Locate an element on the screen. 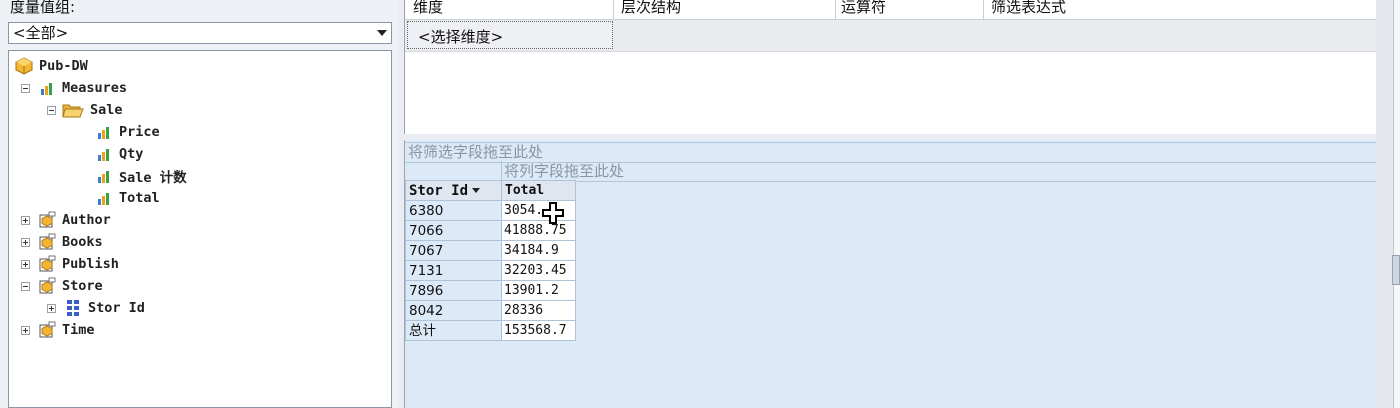  vertical-scrollbar is located at coordinates (1396, 204).